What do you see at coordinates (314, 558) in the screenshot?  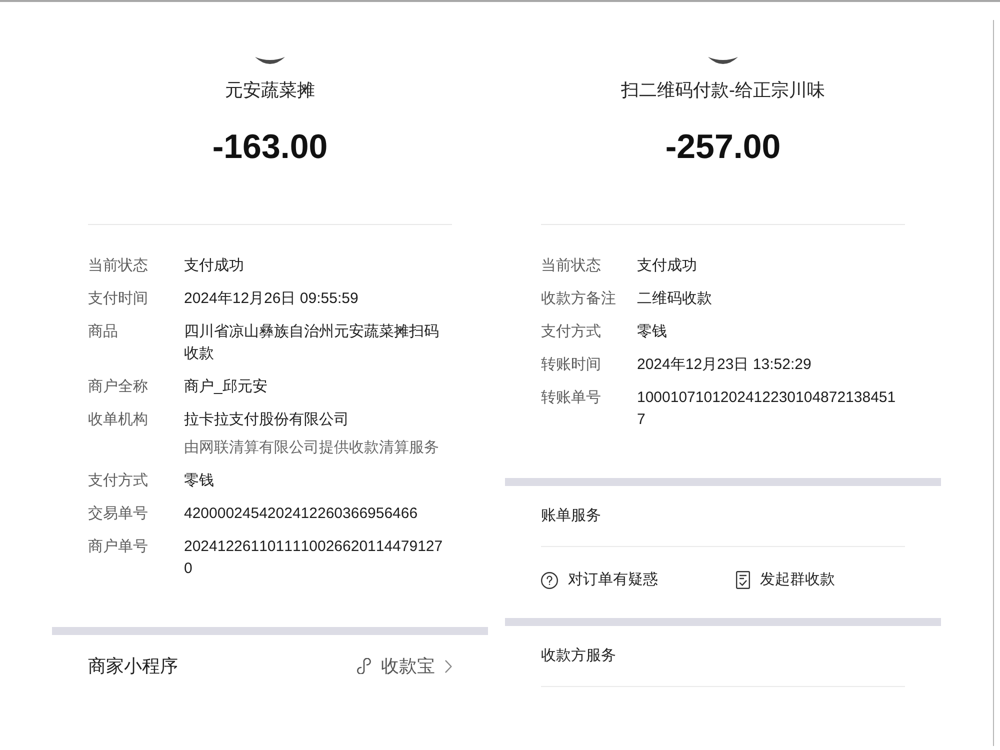 I see `detail-value: 20241226110111100266201144791270` at bounding box center [314, 558].